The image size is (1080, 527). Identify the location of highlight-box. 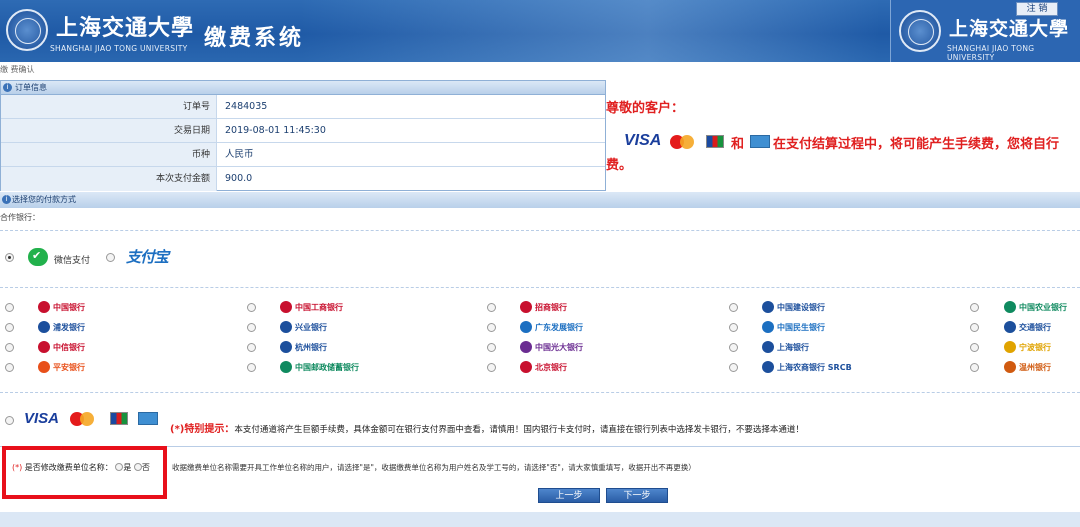
(84, 472).